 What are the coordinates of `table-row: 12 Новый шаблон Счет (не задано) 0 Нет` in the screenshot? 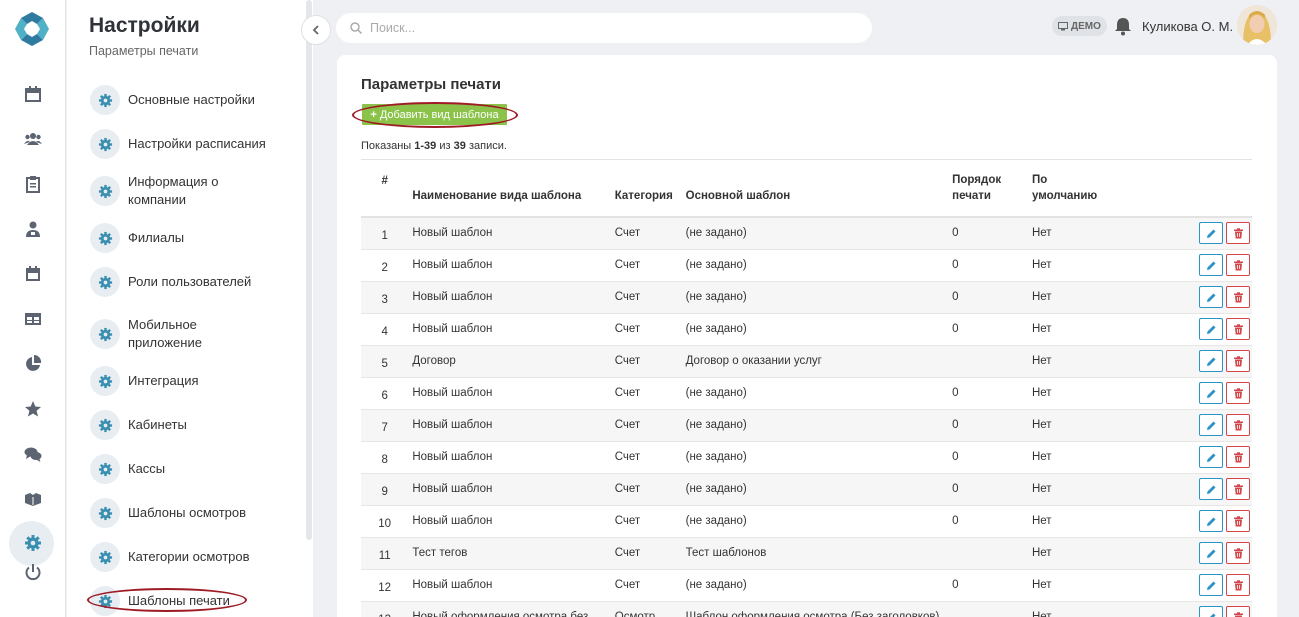 It's located at (806, 585).